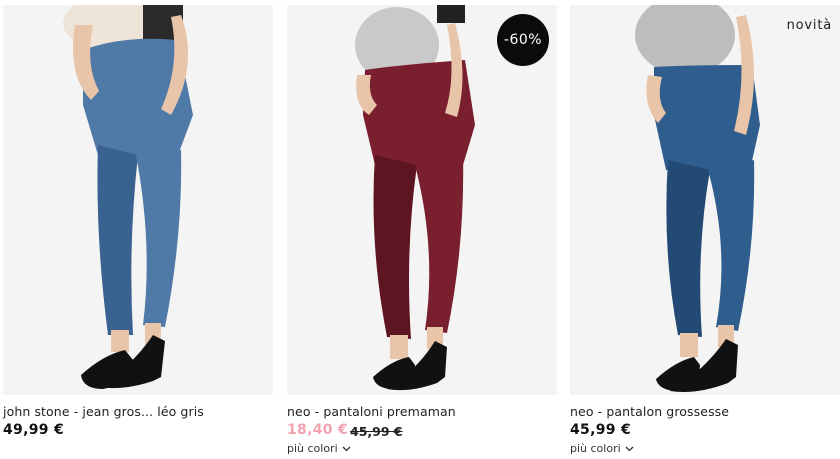  I want to click on product-price: 45,99 €, so click(600, 430).